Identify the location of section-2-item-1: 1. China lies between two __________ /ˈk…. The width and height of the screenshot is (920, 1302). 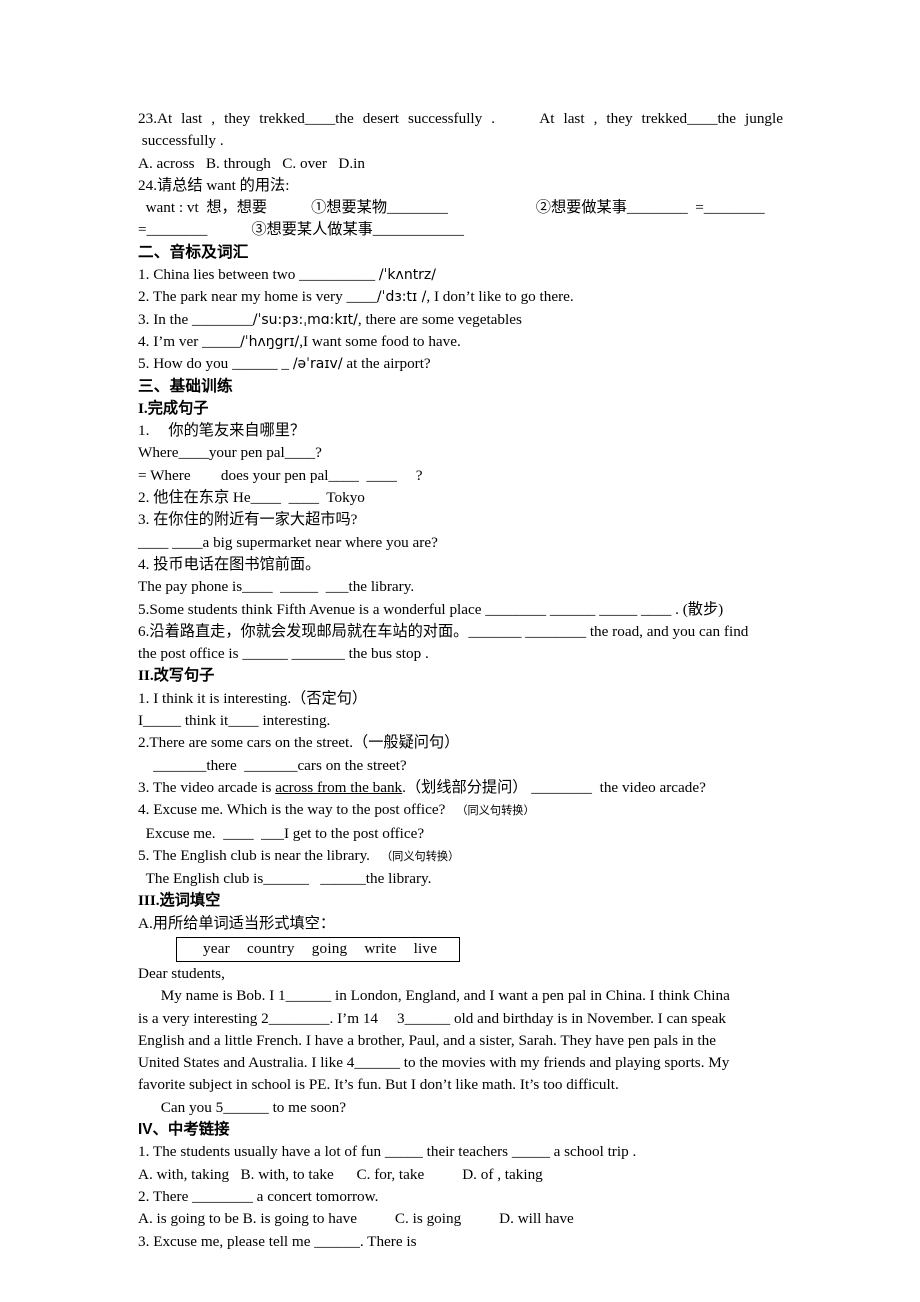
(460, 275).